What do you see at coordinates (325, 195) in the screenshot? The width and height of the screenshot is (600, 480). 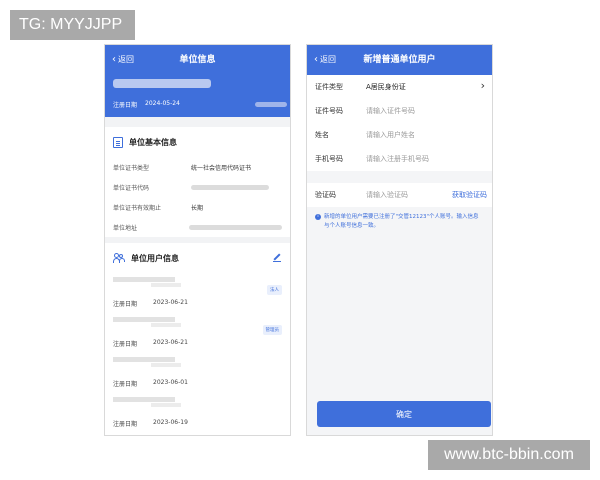 I see `field-label: 验证码` at bounding box center [325, 195].